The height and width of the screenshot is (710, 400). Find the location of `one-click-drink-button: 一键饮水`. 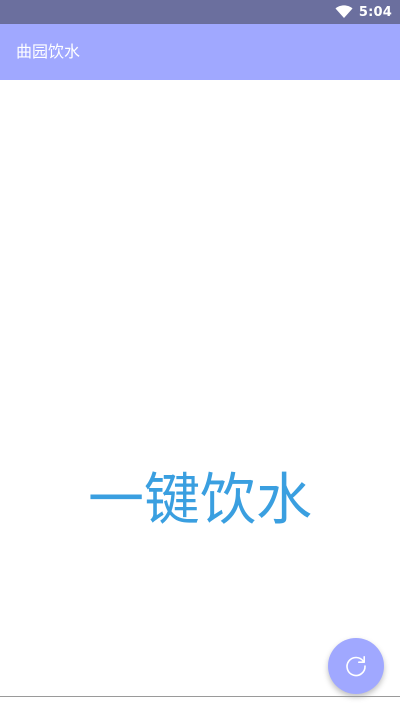

one-click-drink-button: 一键饮水 is located at coordinates (200, 501).